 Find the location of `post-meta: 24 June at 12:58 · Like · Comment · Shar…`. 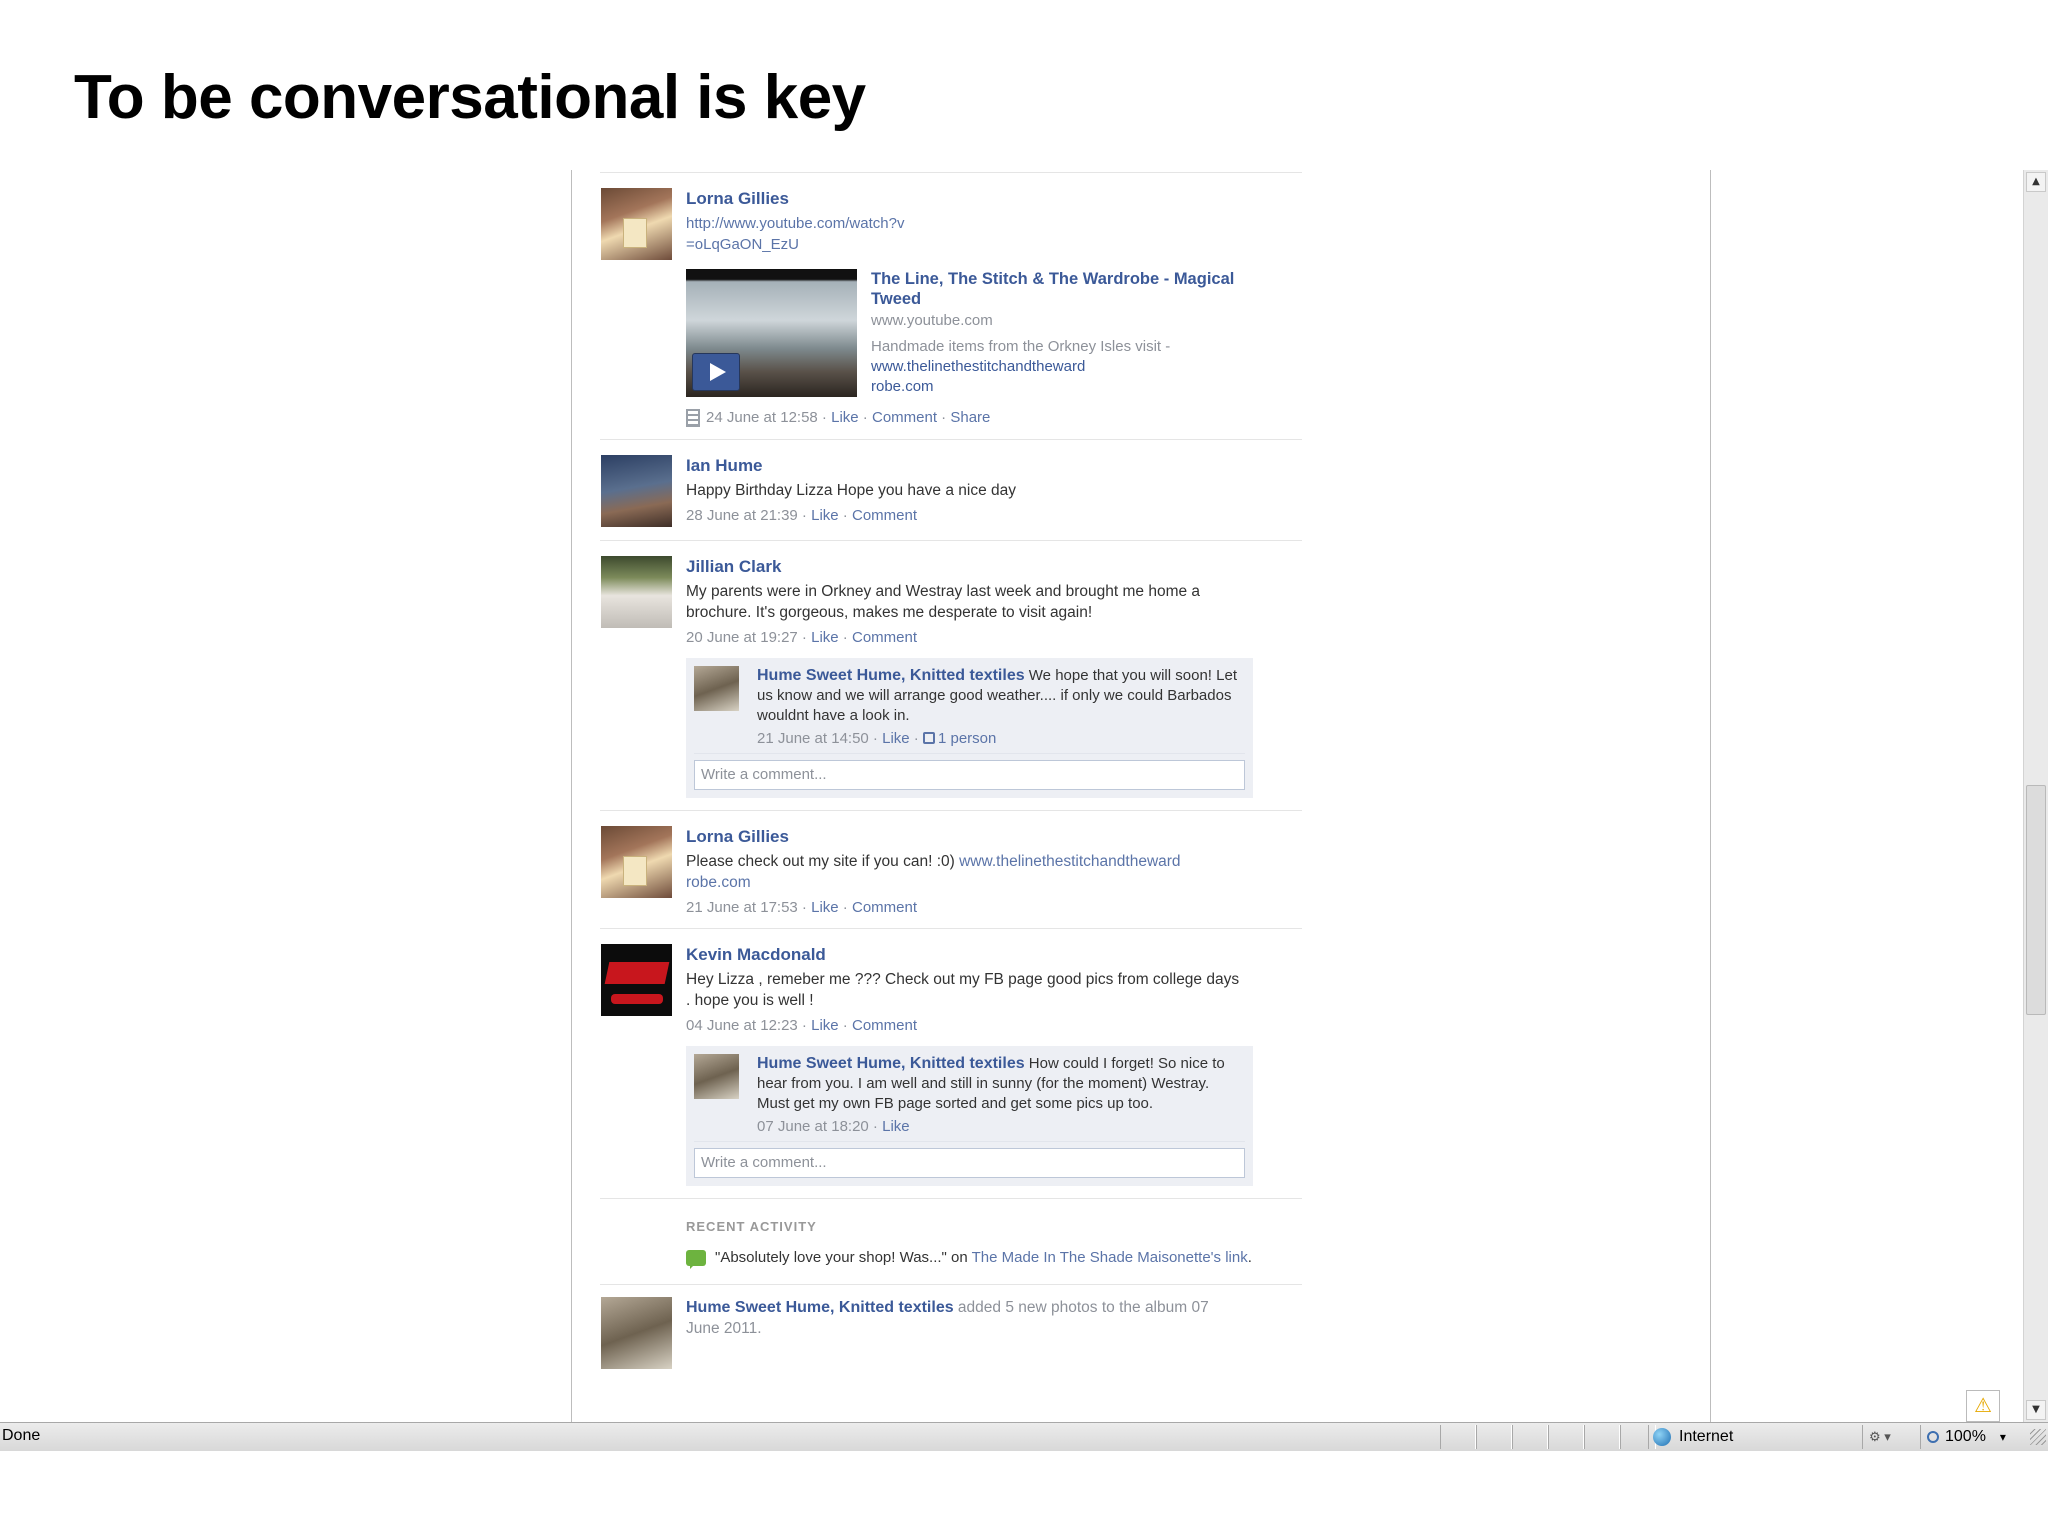

post-meta: 24 June at 12:58 · Like · Comment · Shar… is located at coordinates (994, 418).